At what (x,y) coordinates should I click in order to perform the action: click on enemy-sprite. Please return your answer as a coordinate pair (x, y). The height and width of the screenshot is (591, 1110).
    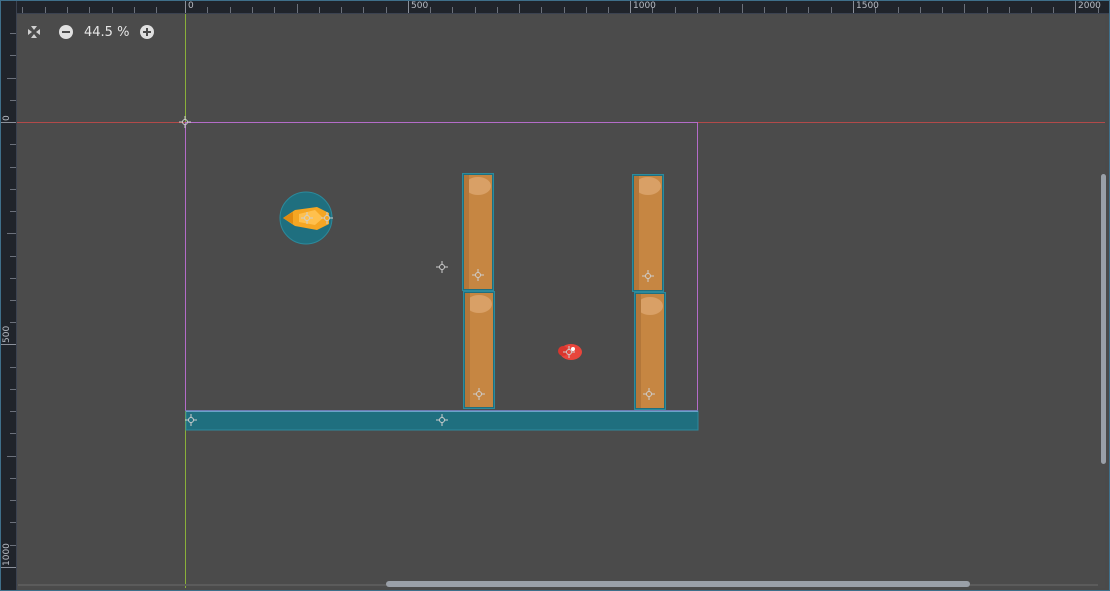
    Looking at the image, I should click on (570, 352).